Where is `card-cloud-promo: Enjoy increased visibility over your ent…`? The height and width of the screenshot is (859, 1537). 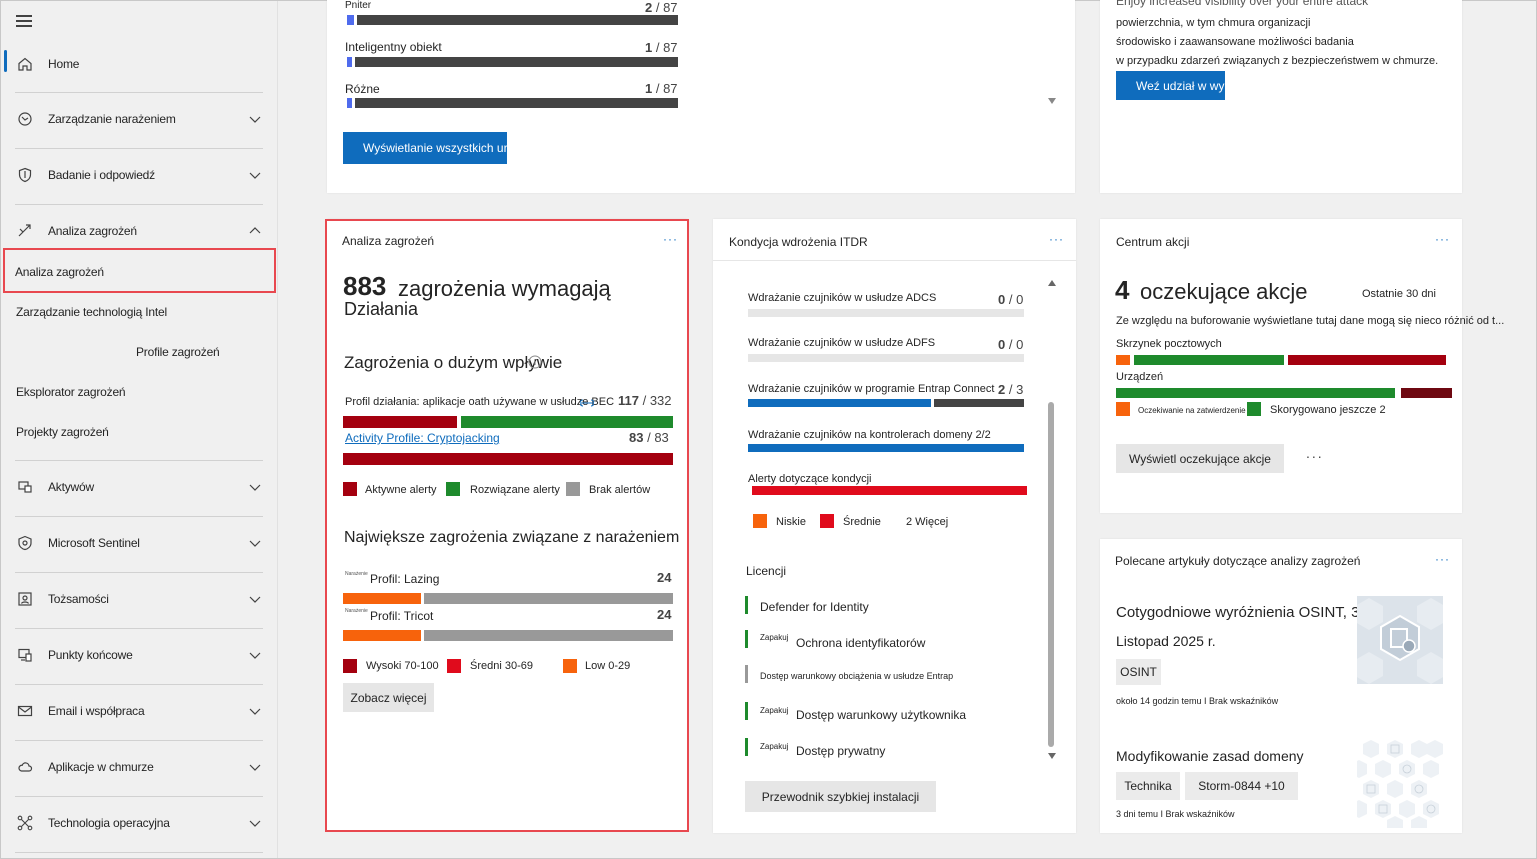 card-cloud-promo: Enjoy increased visibility over your ent… is located at coordinates (1281, 96).